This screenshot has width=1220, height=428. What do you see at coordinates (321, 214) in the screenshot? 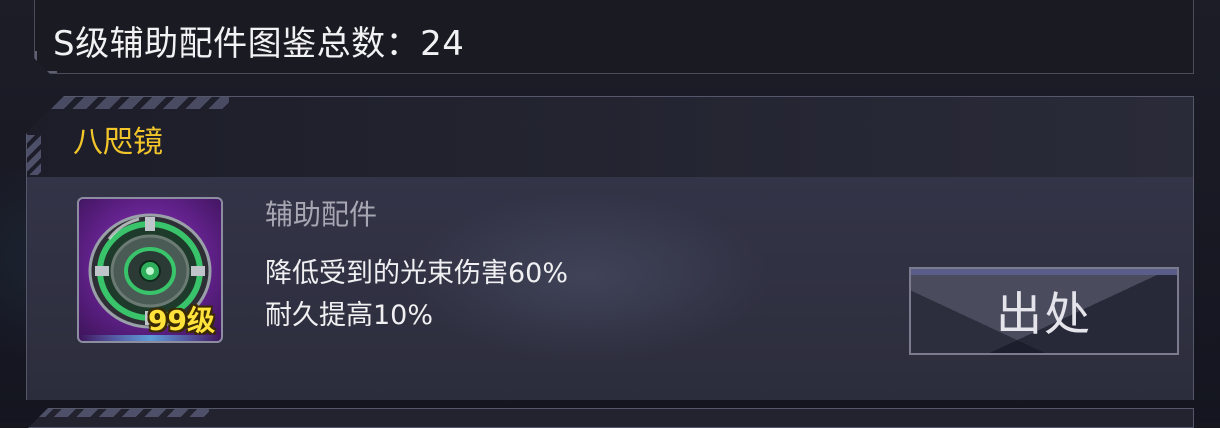
I see `item-category: 辅助配件` at bounding box center [321, 214].